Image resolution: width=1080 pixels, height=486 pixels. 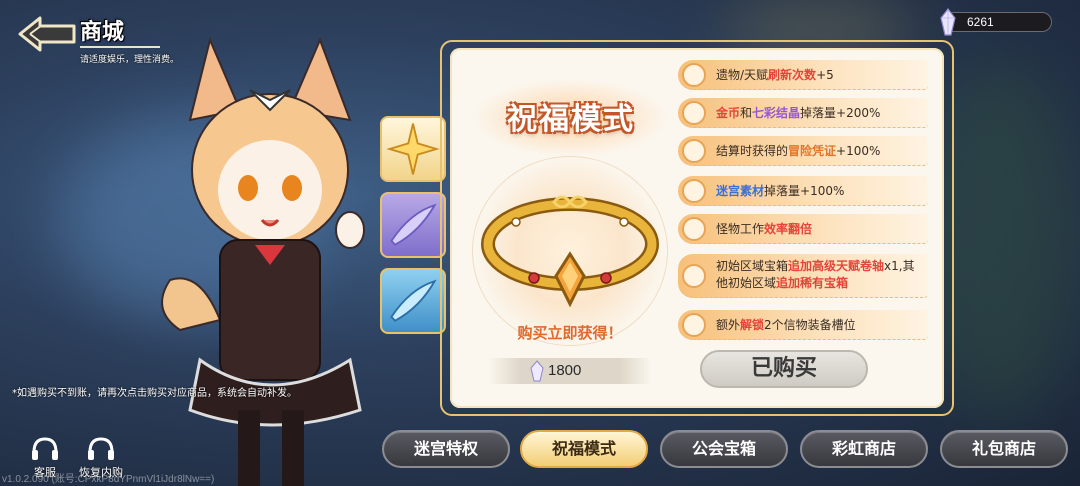 I want to click on star-icon, so click(x=413, y=149).